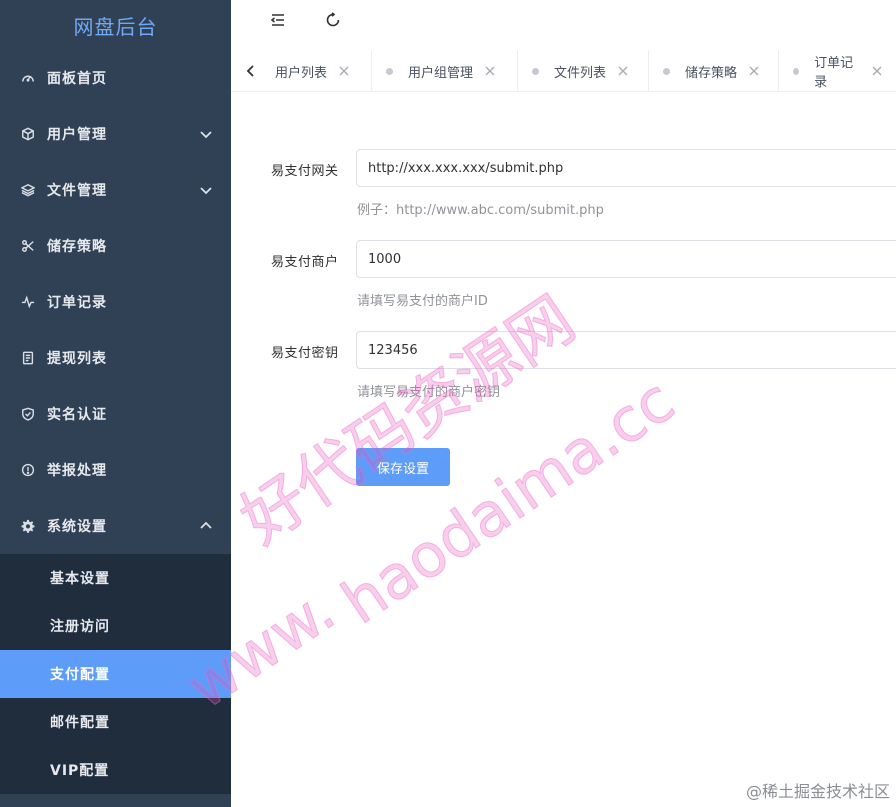  I want to click on gateway-label: 易支付网关, so click(305, 171).